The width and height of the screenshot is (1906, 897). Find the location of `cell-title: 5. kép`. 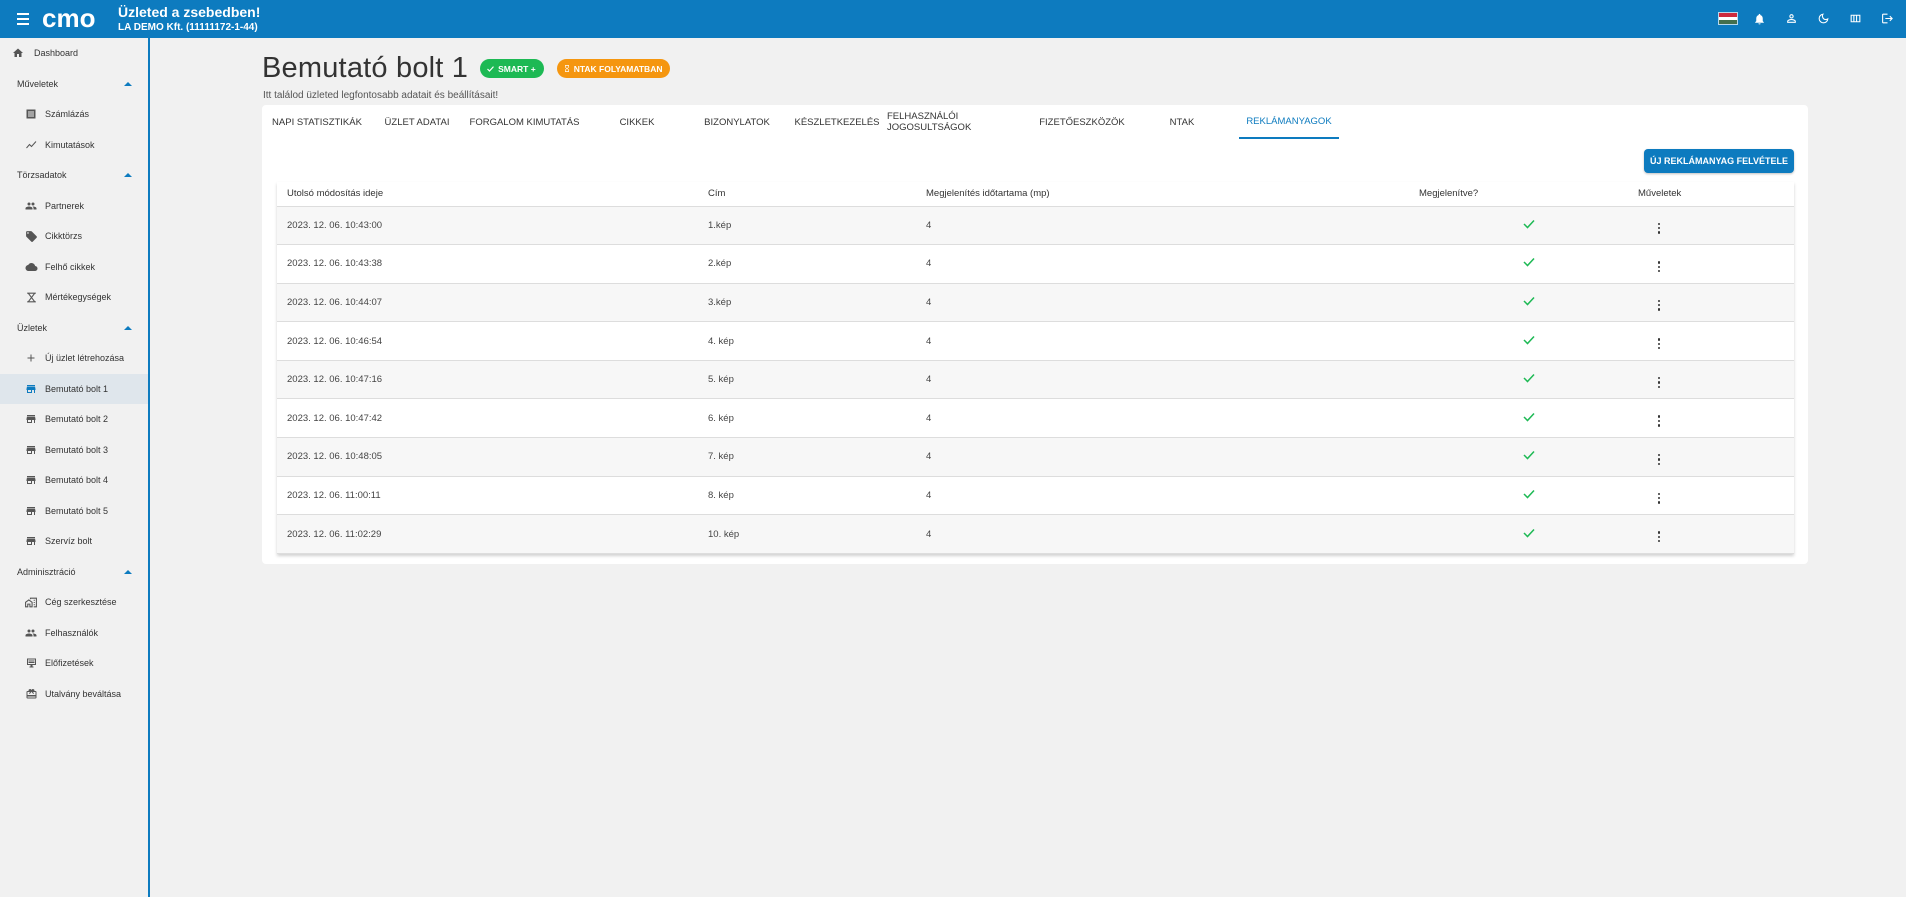

cell-title: 5. kép is located at coordinates (817, 380).